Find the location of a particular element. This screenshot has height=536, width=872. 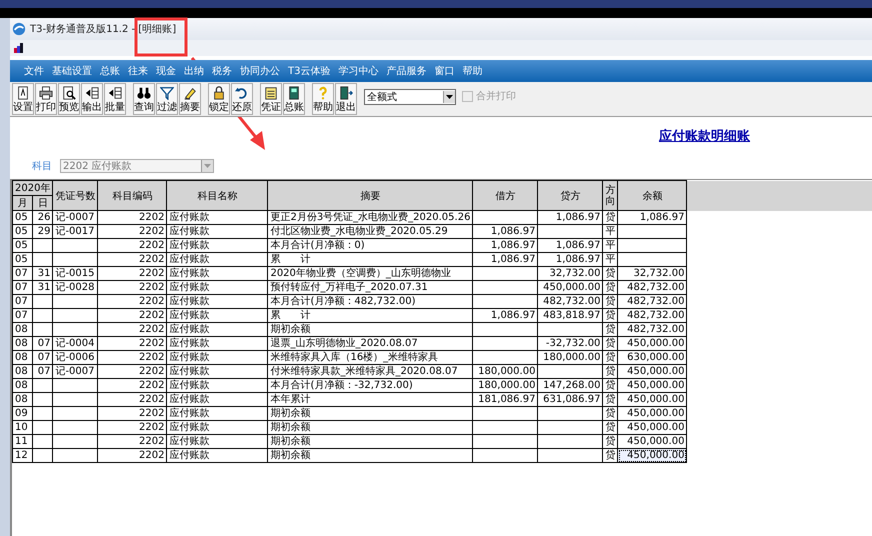

menu-item: 产品服务 is located at coordinates (406, 71).